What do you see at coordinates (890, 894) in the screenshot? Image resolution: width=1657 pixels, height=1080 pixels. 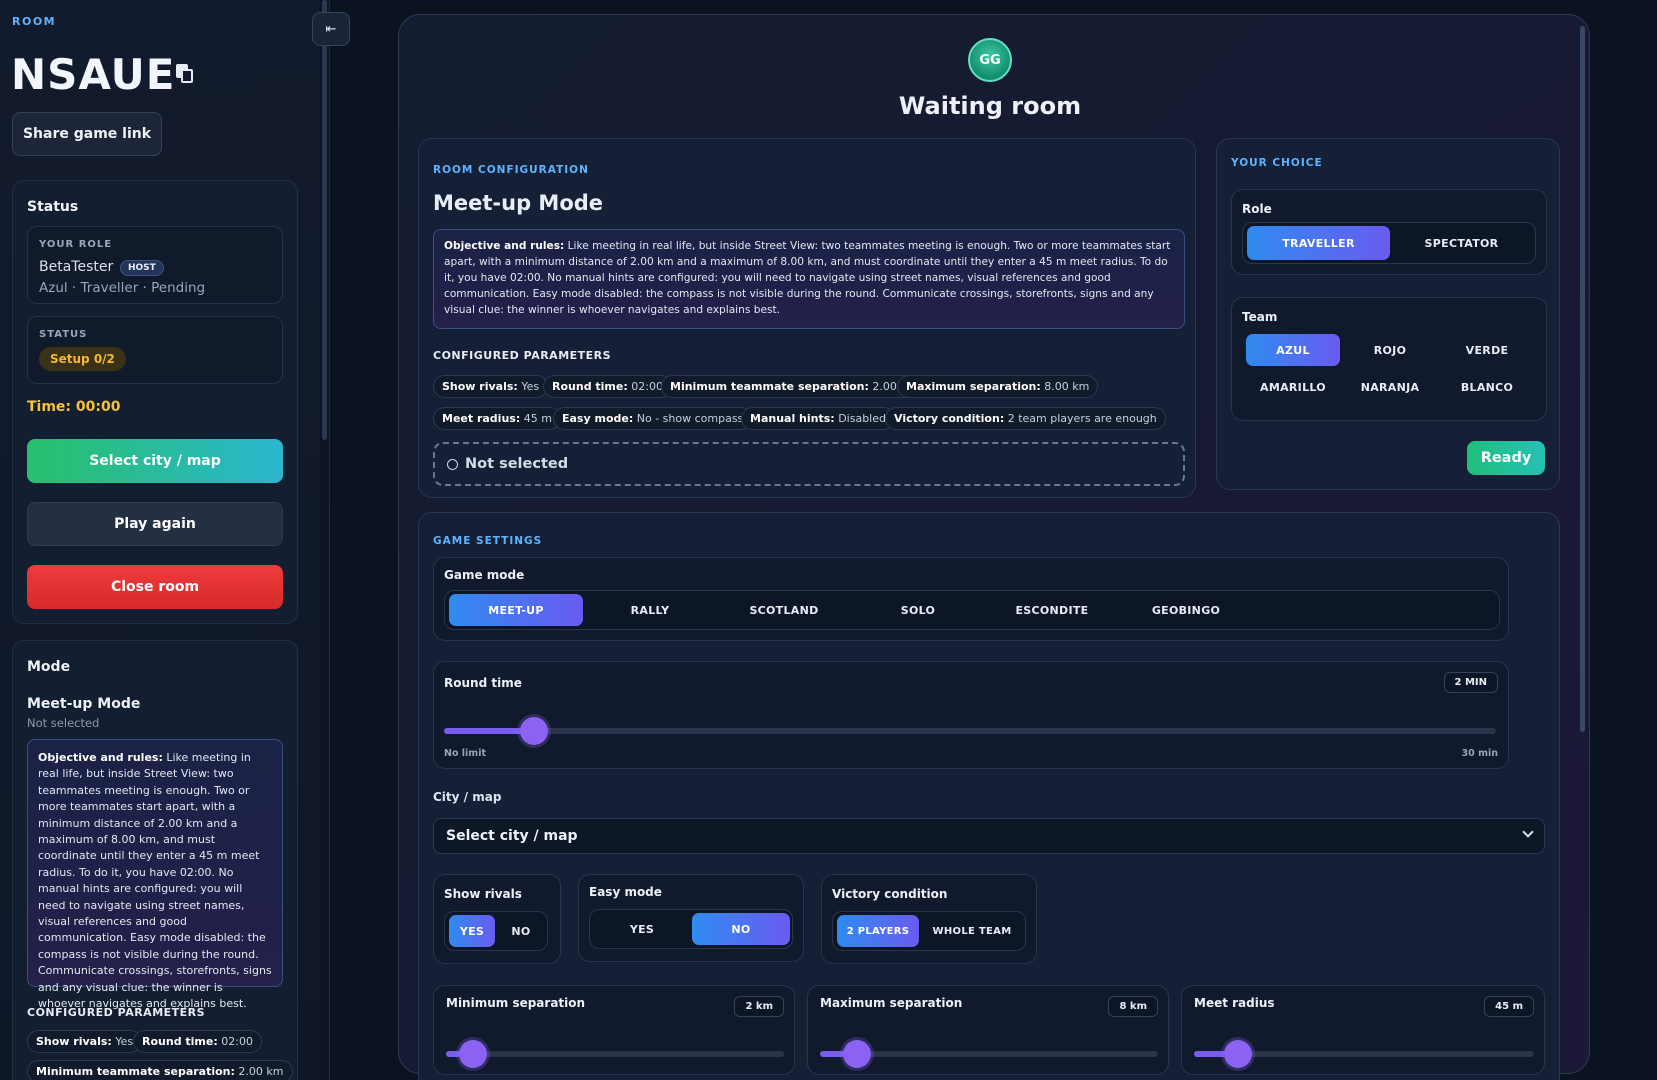 I see `victory-condition-title: Victory condition` at bounding box center [890, 894].